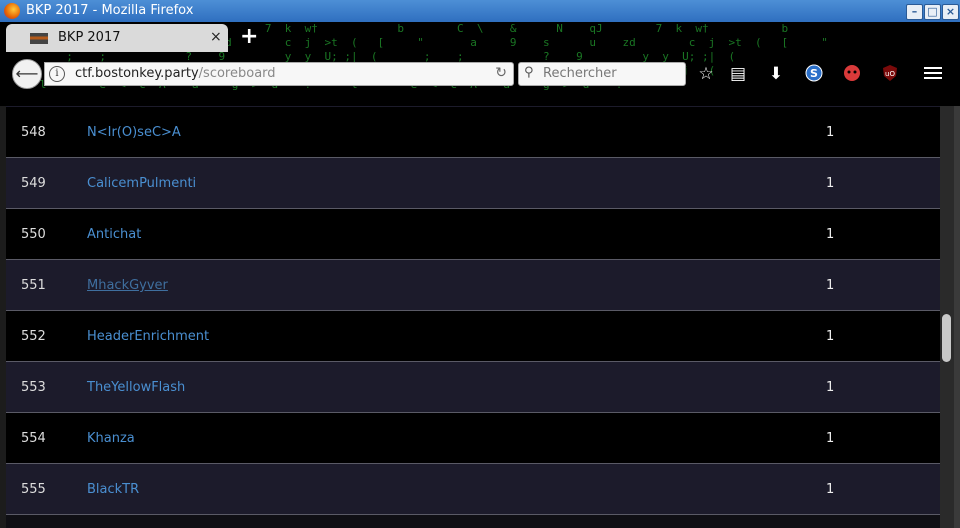  What do you see at coordinates (33, 387) in the screenshot?
I see `rank-cell: 553` at bounding box center [33, 387].